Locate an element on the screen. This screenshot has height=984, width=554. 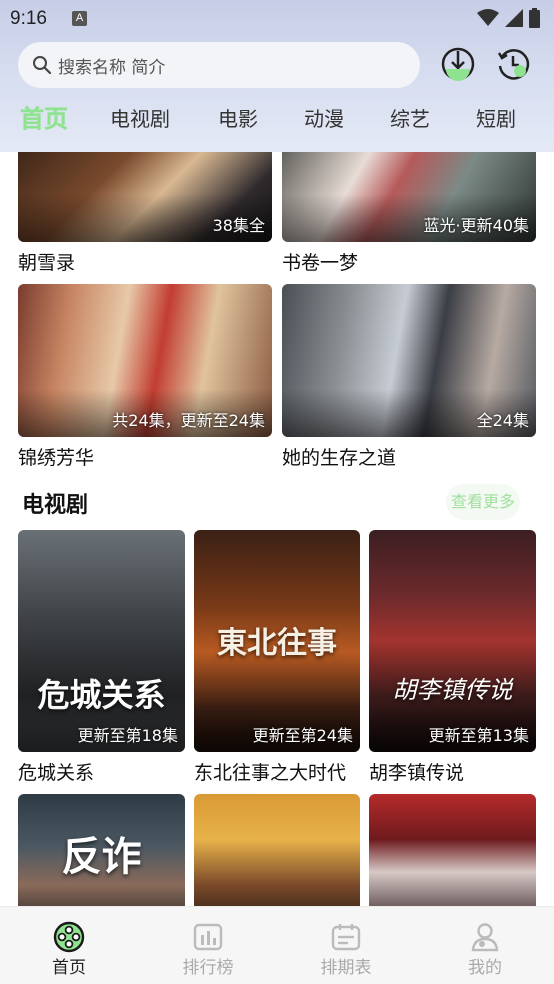
download-icon is located at coordinates (458, 64).